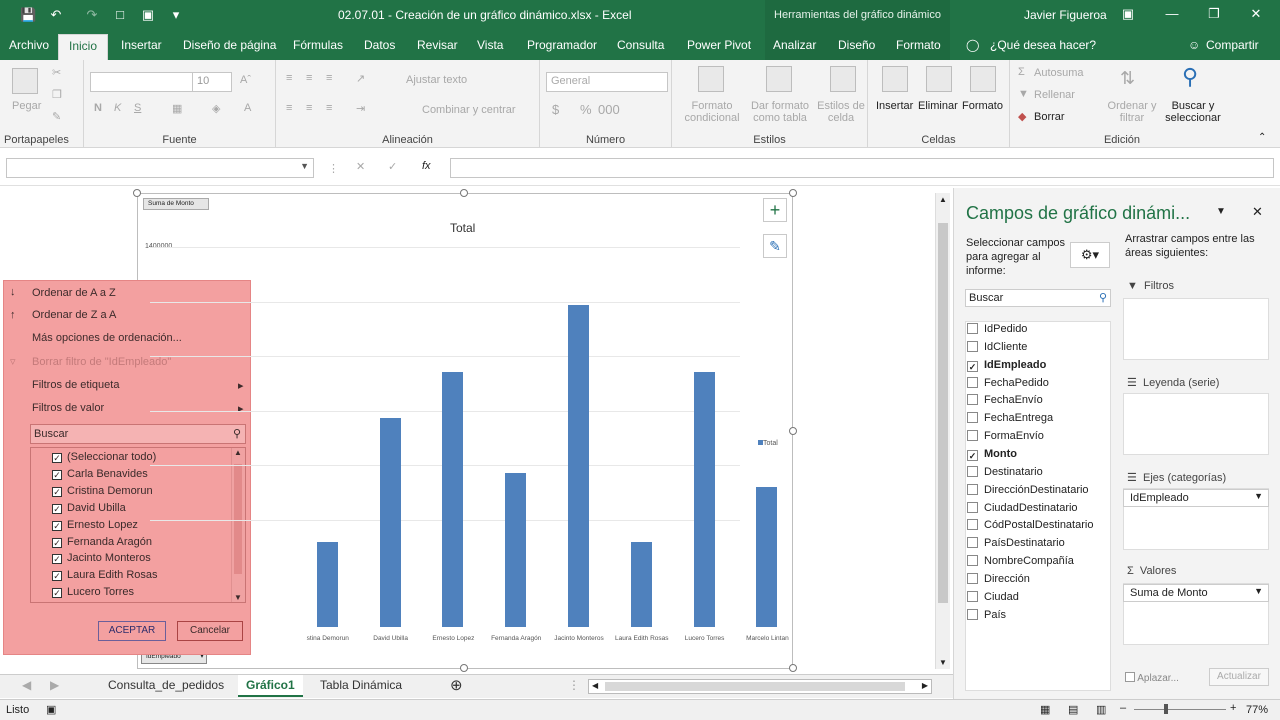  What do you see at coordinates (120, 15) in the screenshot?
I see `new-file-icon: □` at bounding box center [120, 15].